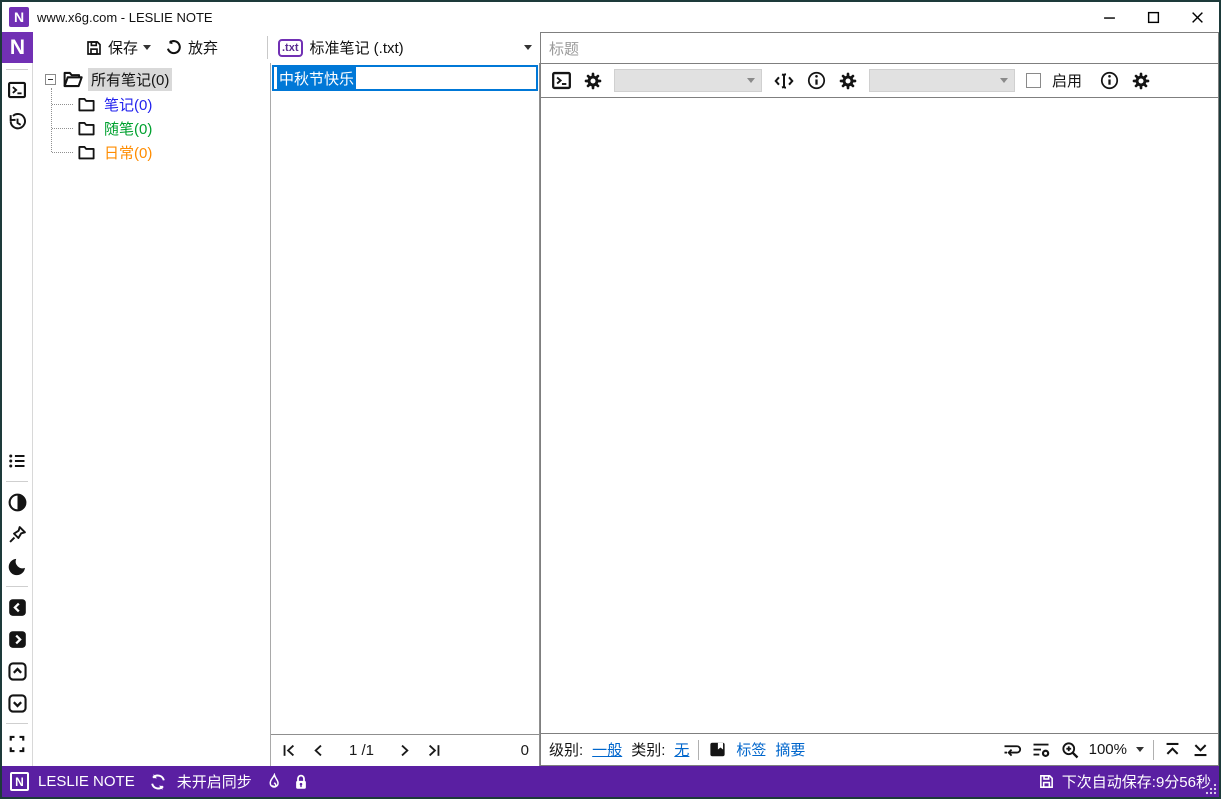  Describe the element at coordinates (1172, 749) in the screenshot. I see `scroll-top-button` at that location.